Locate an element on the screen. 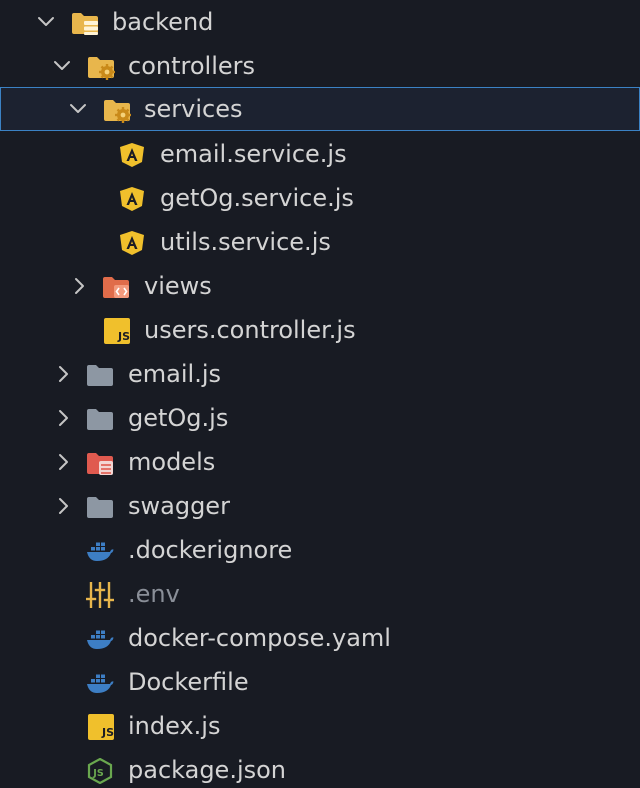  tree-item-email-js: email.js is located at coordinates (320, 374).